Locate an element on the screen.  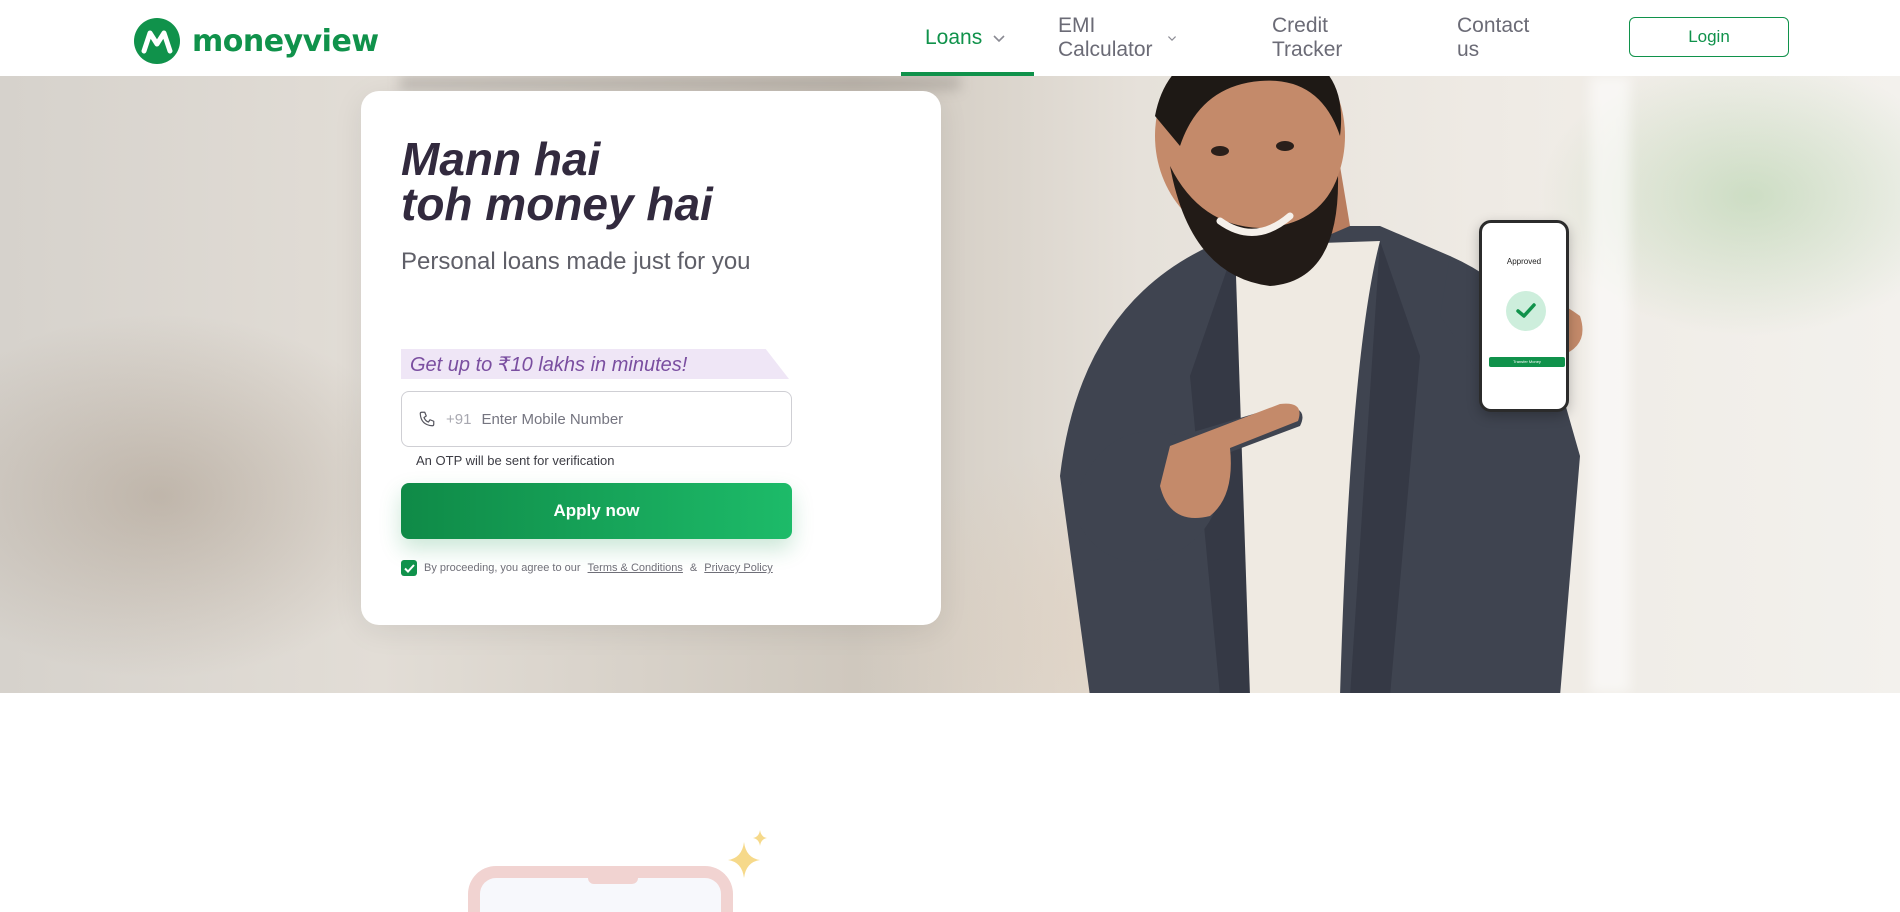
apply-now-button: Apply now is located at coordinates (596, 511).